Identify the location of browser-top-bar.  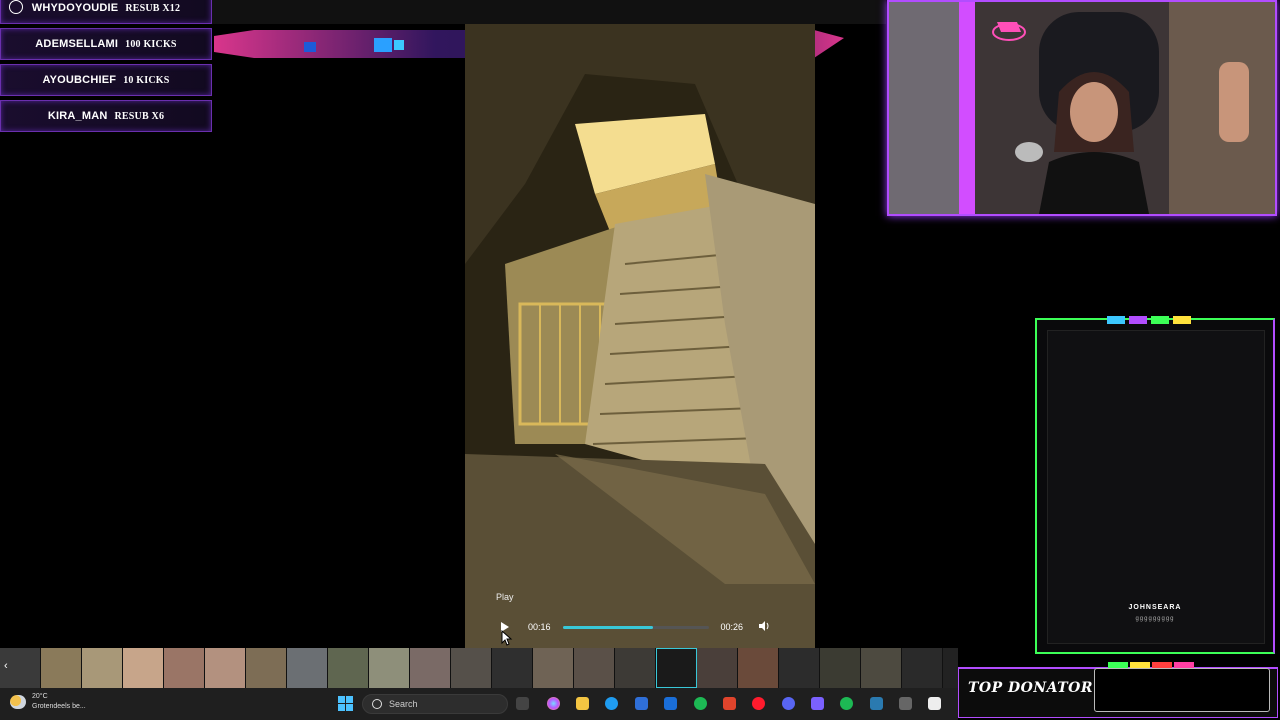
(548, 12).